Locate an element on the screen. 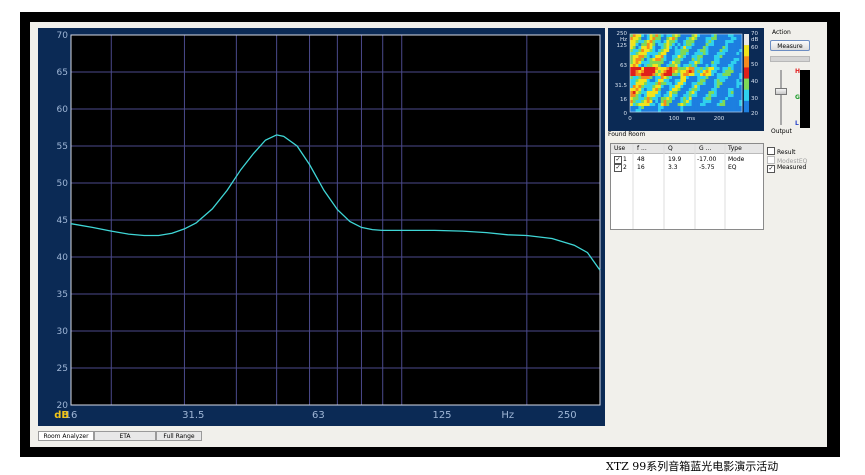  result-checkbox is located at coordinates (771, 151).